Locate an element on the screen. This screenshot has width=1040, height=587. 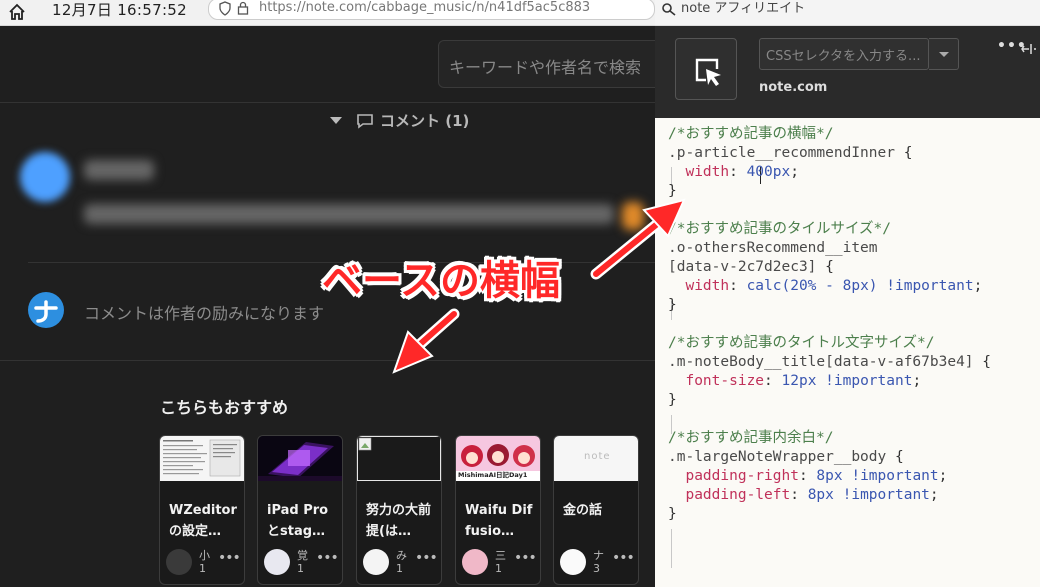
like-icon is located at coordinates (633, 216).